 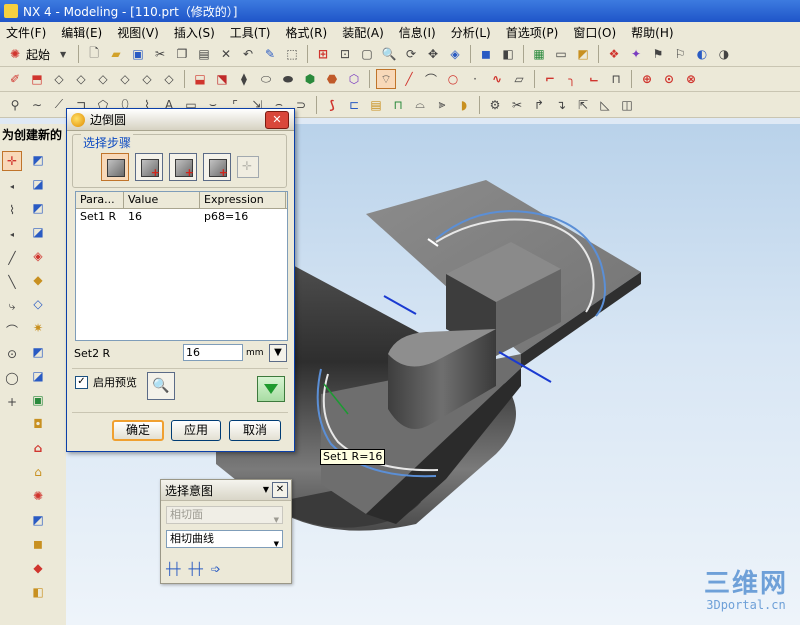 What do you see at coordinates (248, 54) in the screenshot?
I see `undo-icon: ↶` at bounding box center [248, 54].